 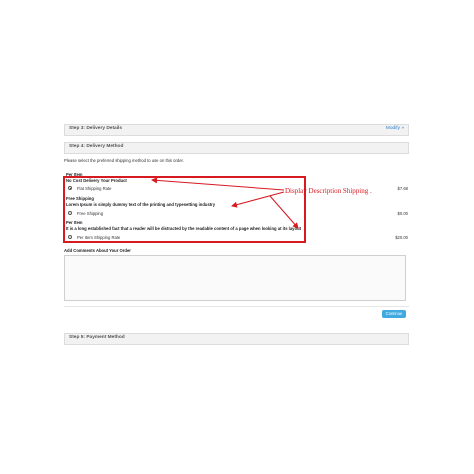 What do you see at coordinates (97, 337) in the screenshot?
I see `step5-title: Step 5: Payment Method` at bounding box center [97, 337].